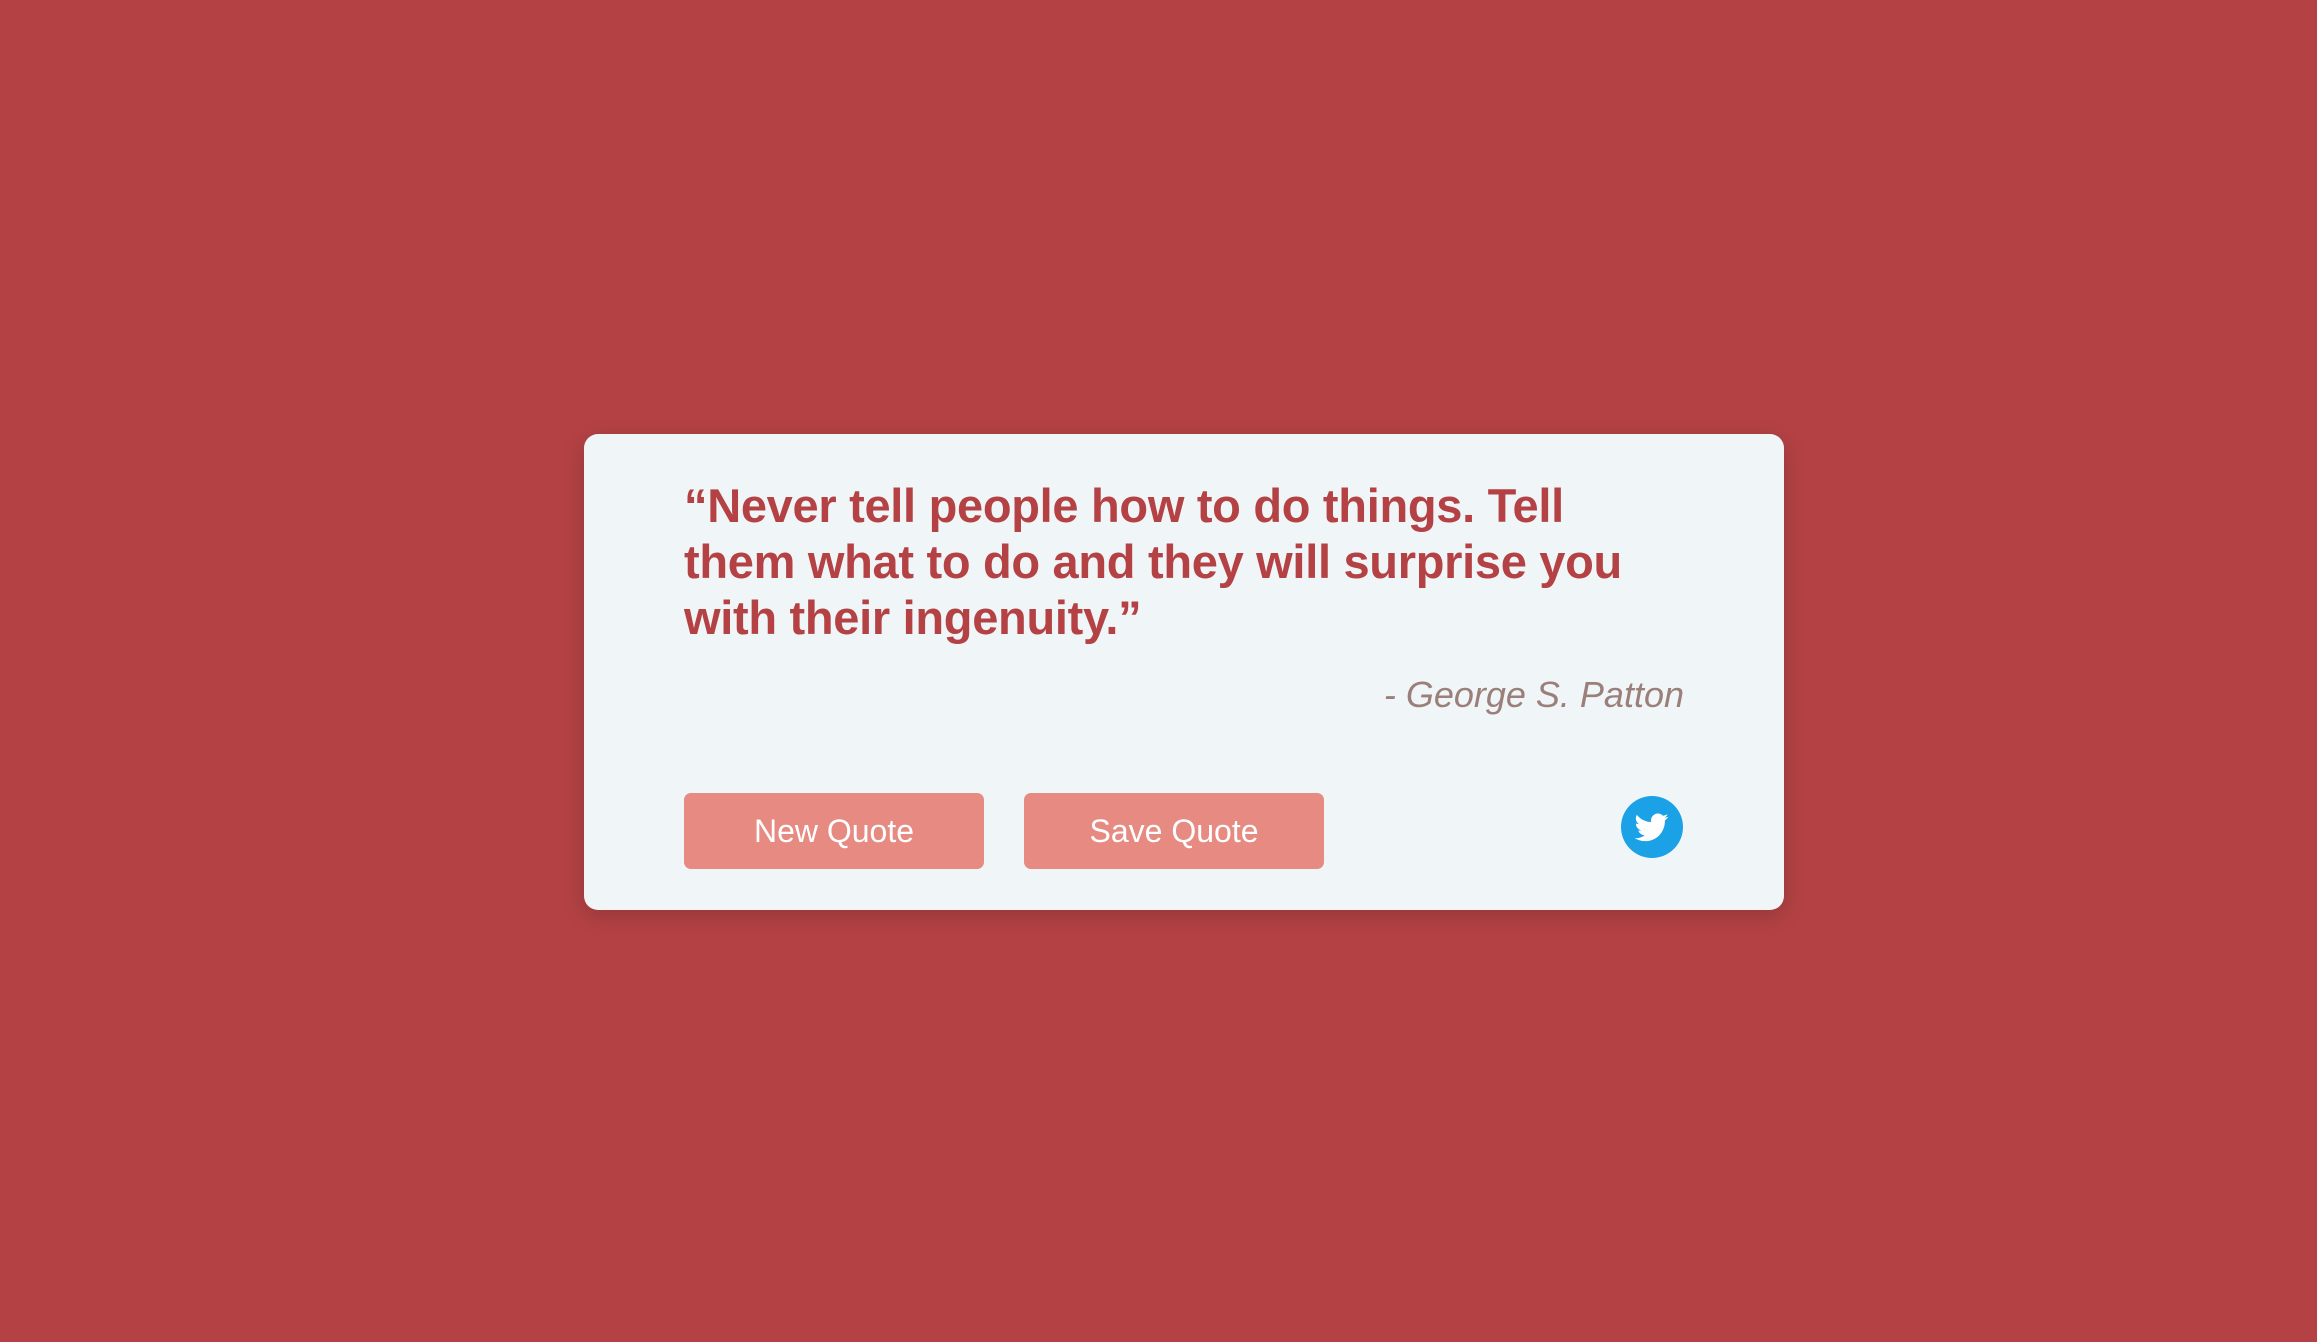  Describe the element at coordinates (1533, 694) in the screenshot. I see `quote-author: - George S. Patton` at that location.